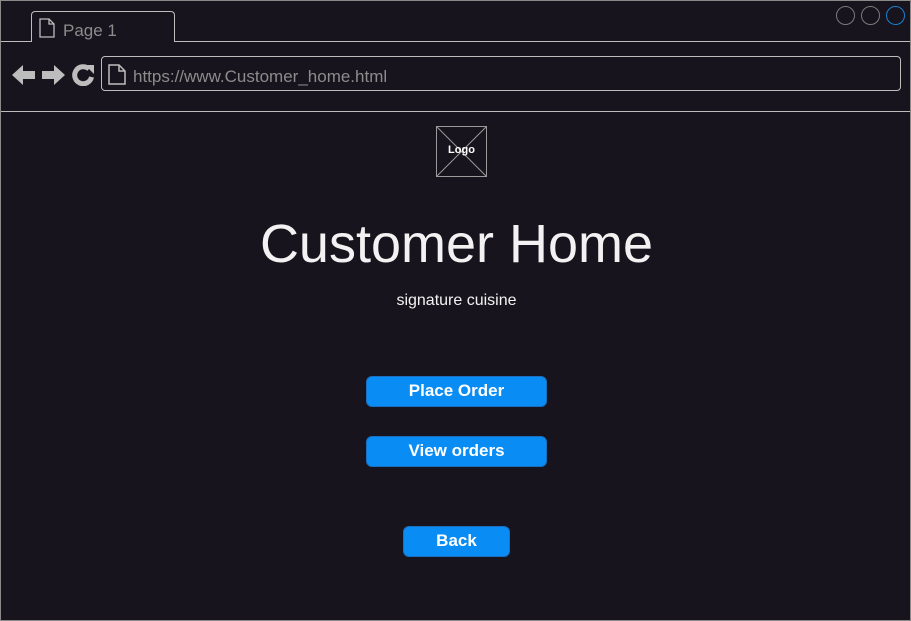 This screenshot has width=911, height=621. I want to click on view-orders-button: View orders, so click(456, 451).